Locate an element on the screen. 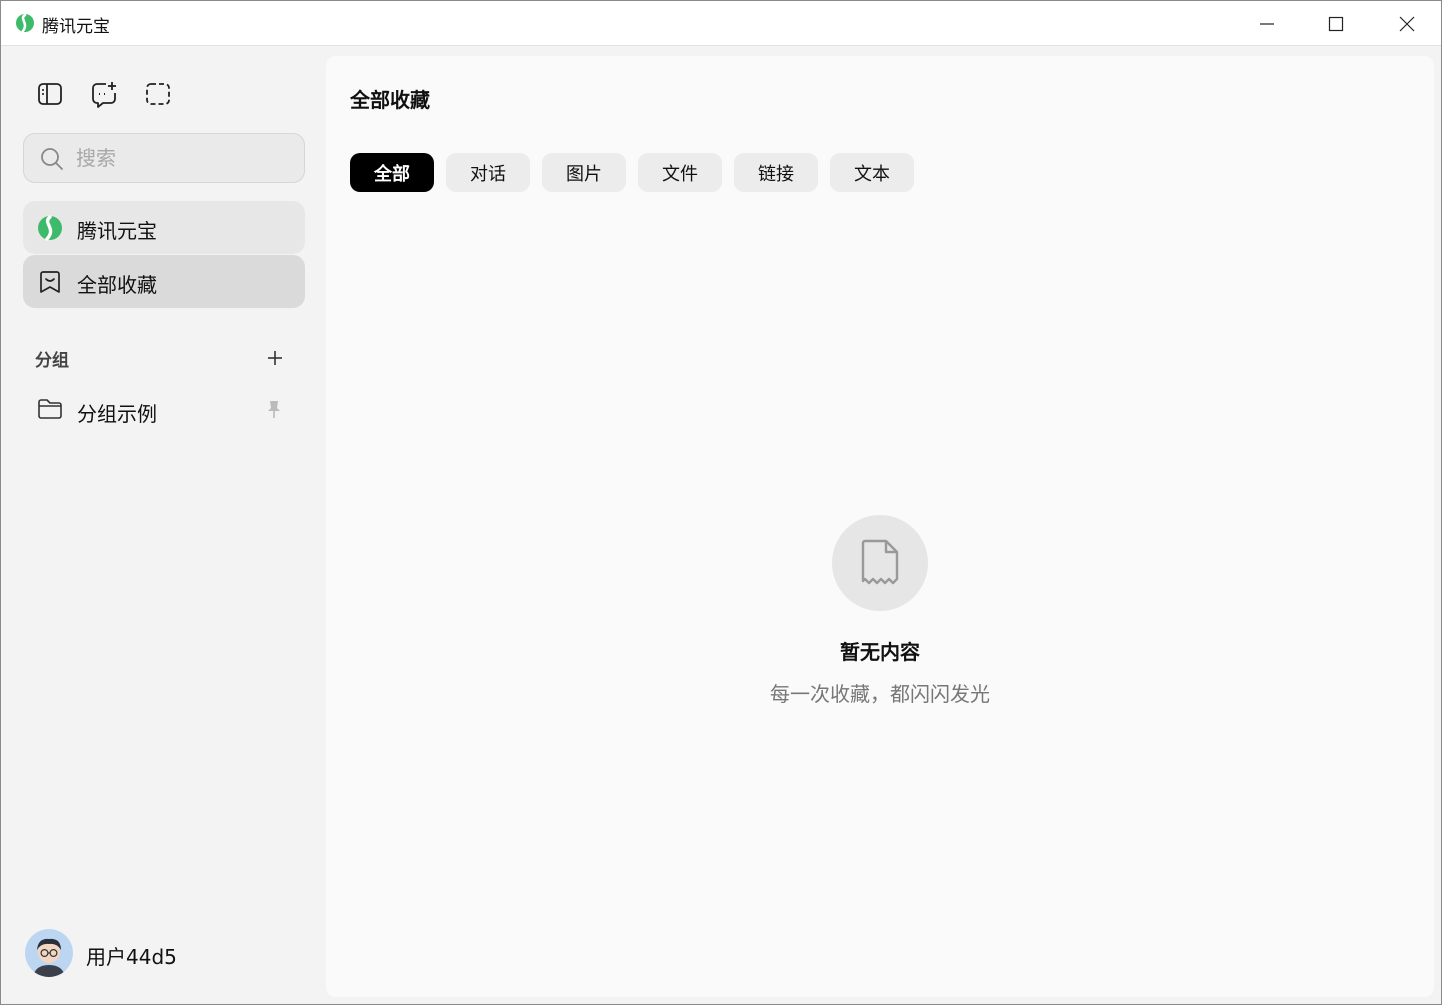 This screenshot has width=1442, height=1005. new-chat-button is located at coordinates (104, 94).